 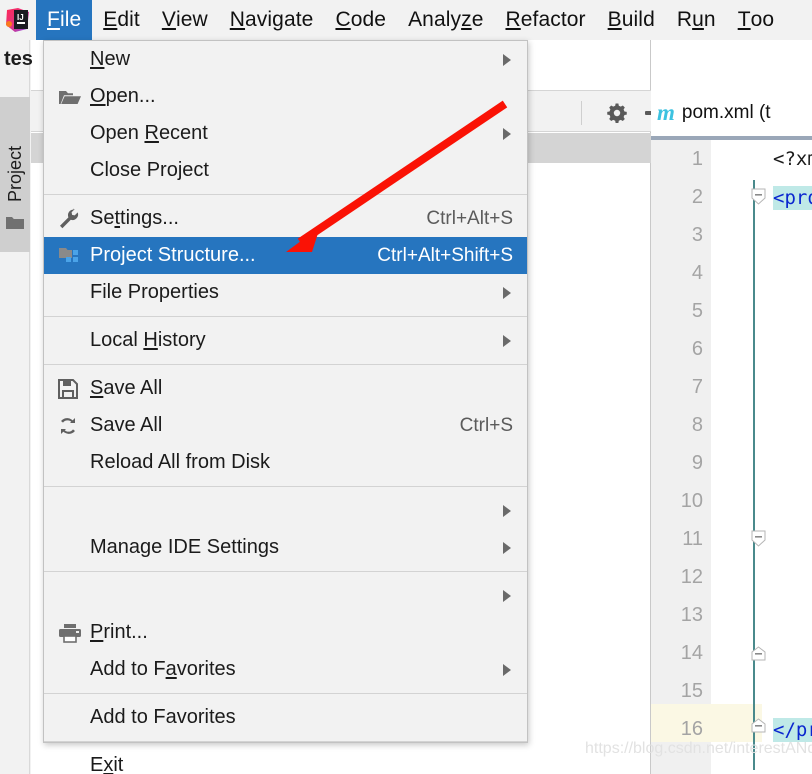 What do you see at coordinates (792, 730) in the screenshot?
I see `code-line-16: </pr` at bounding box center [792, 730].